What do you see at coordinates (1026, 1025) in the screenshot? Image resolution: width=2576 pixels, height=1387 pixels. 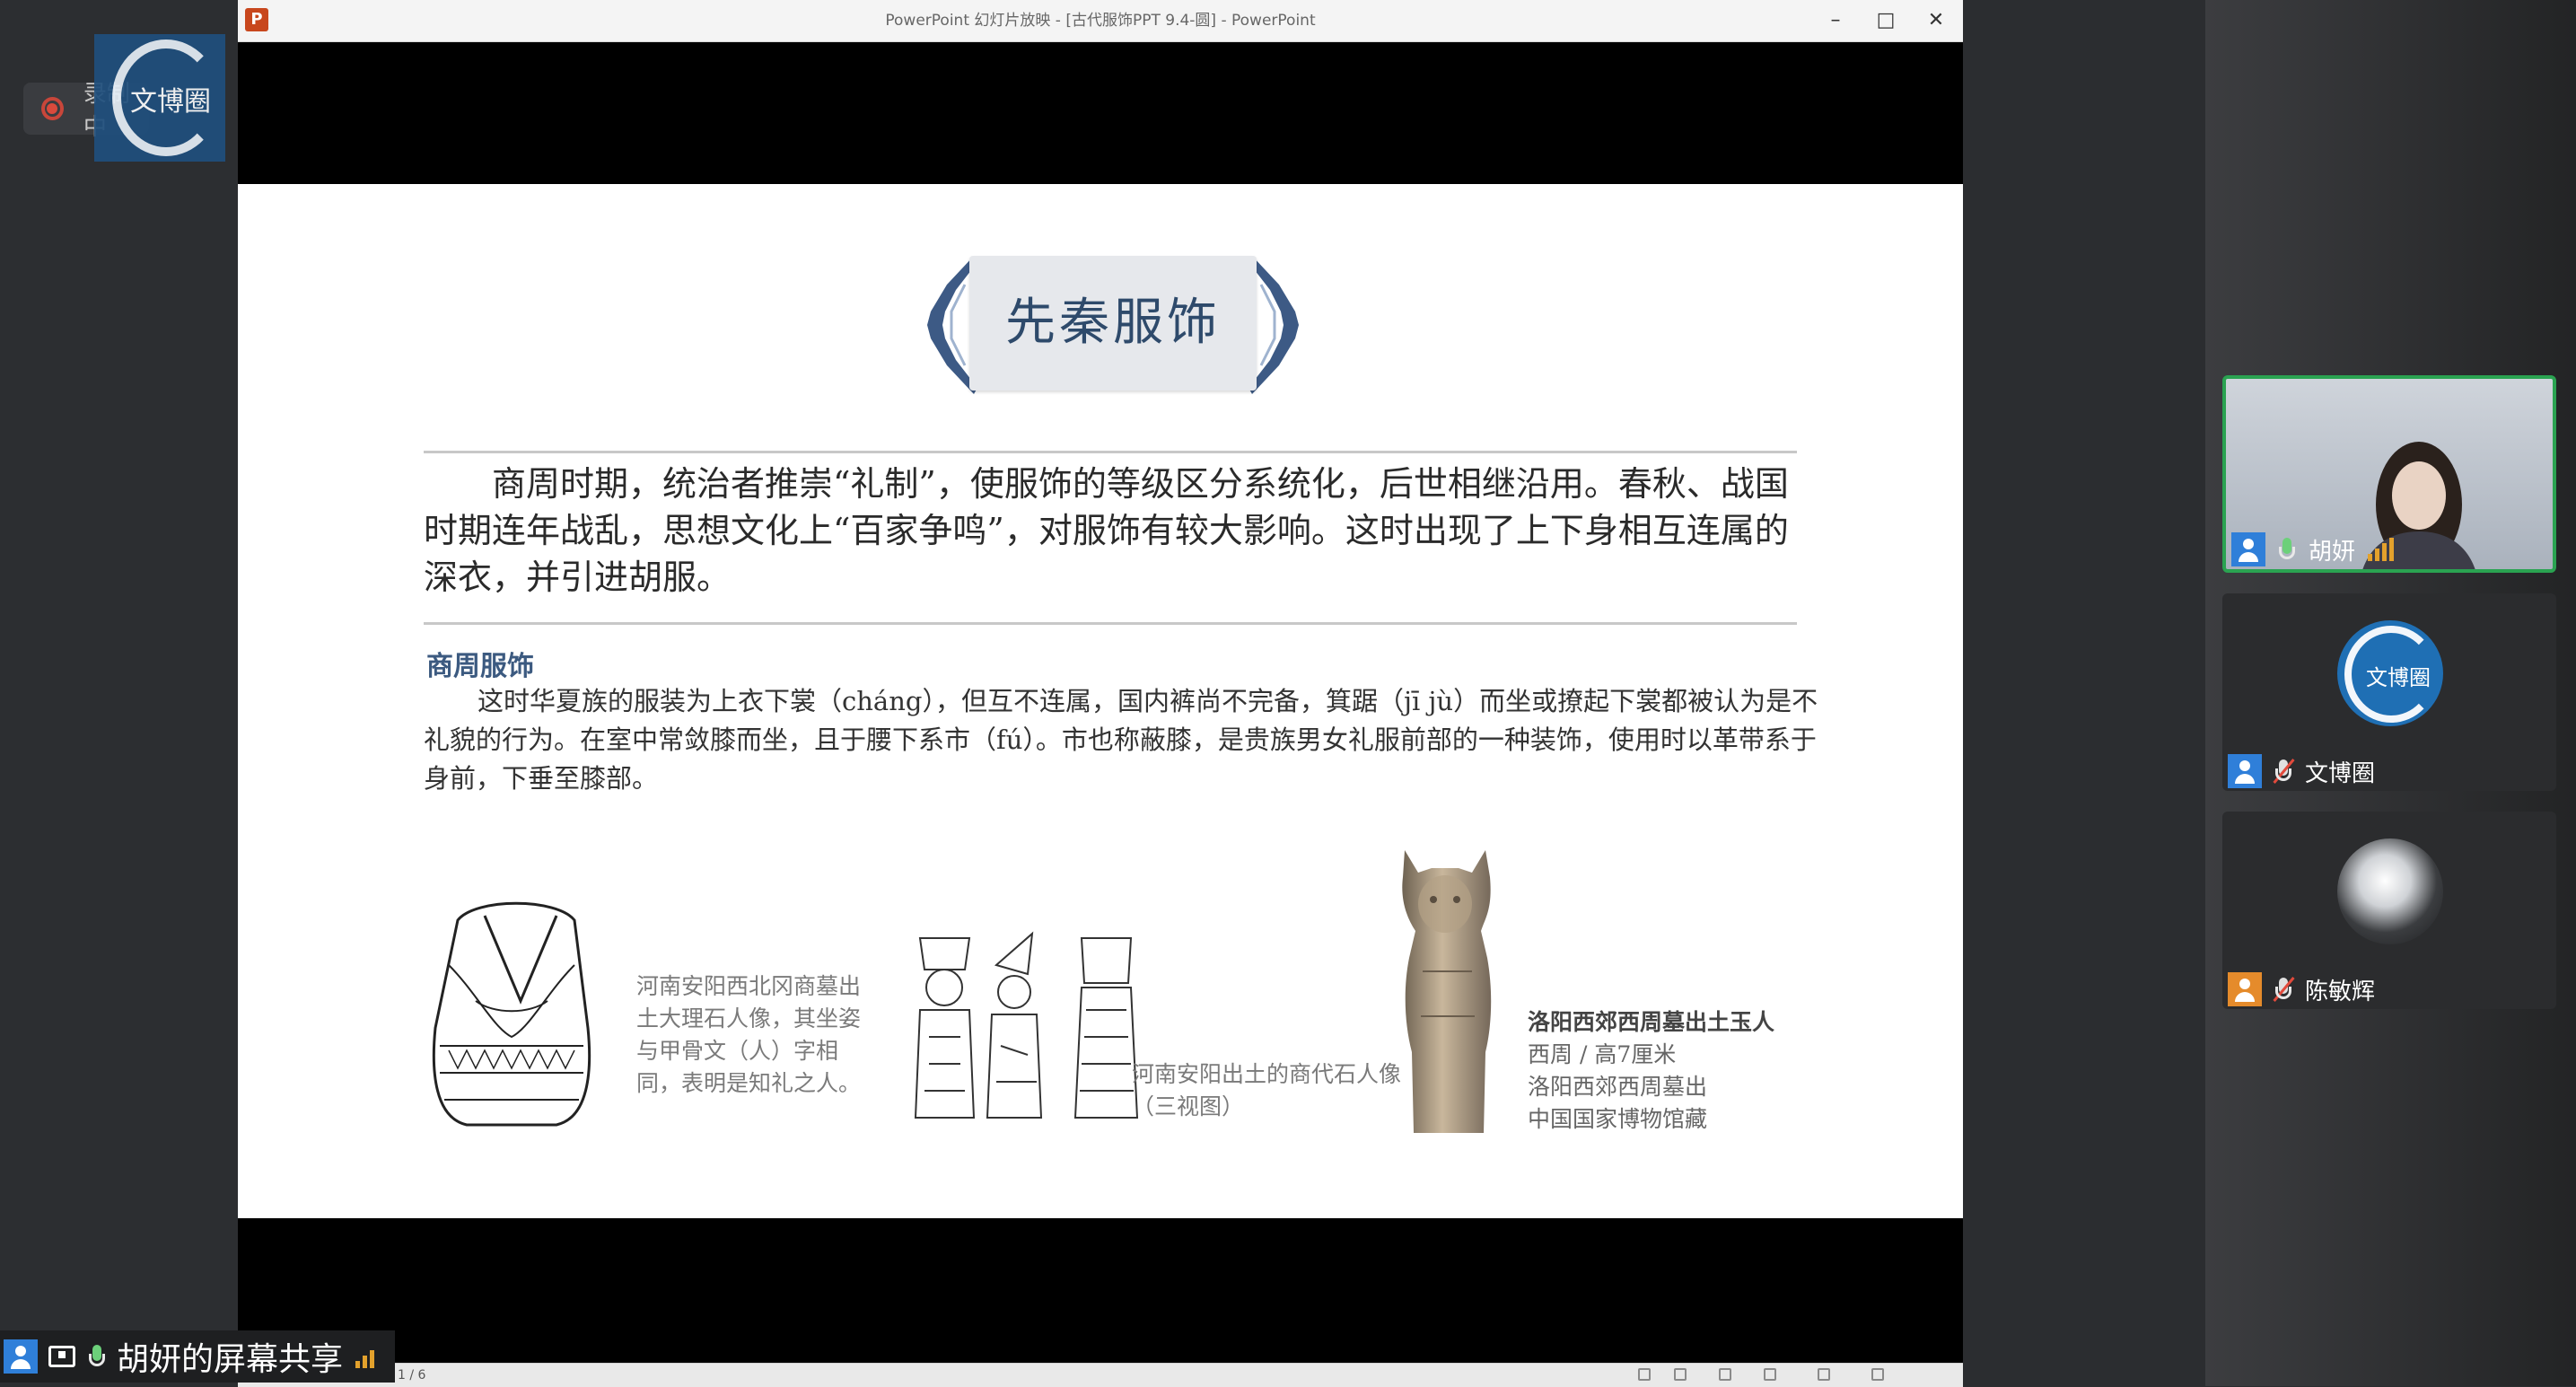 I see `three-view-figure-illustration` at bounding box center [1026, 1025].